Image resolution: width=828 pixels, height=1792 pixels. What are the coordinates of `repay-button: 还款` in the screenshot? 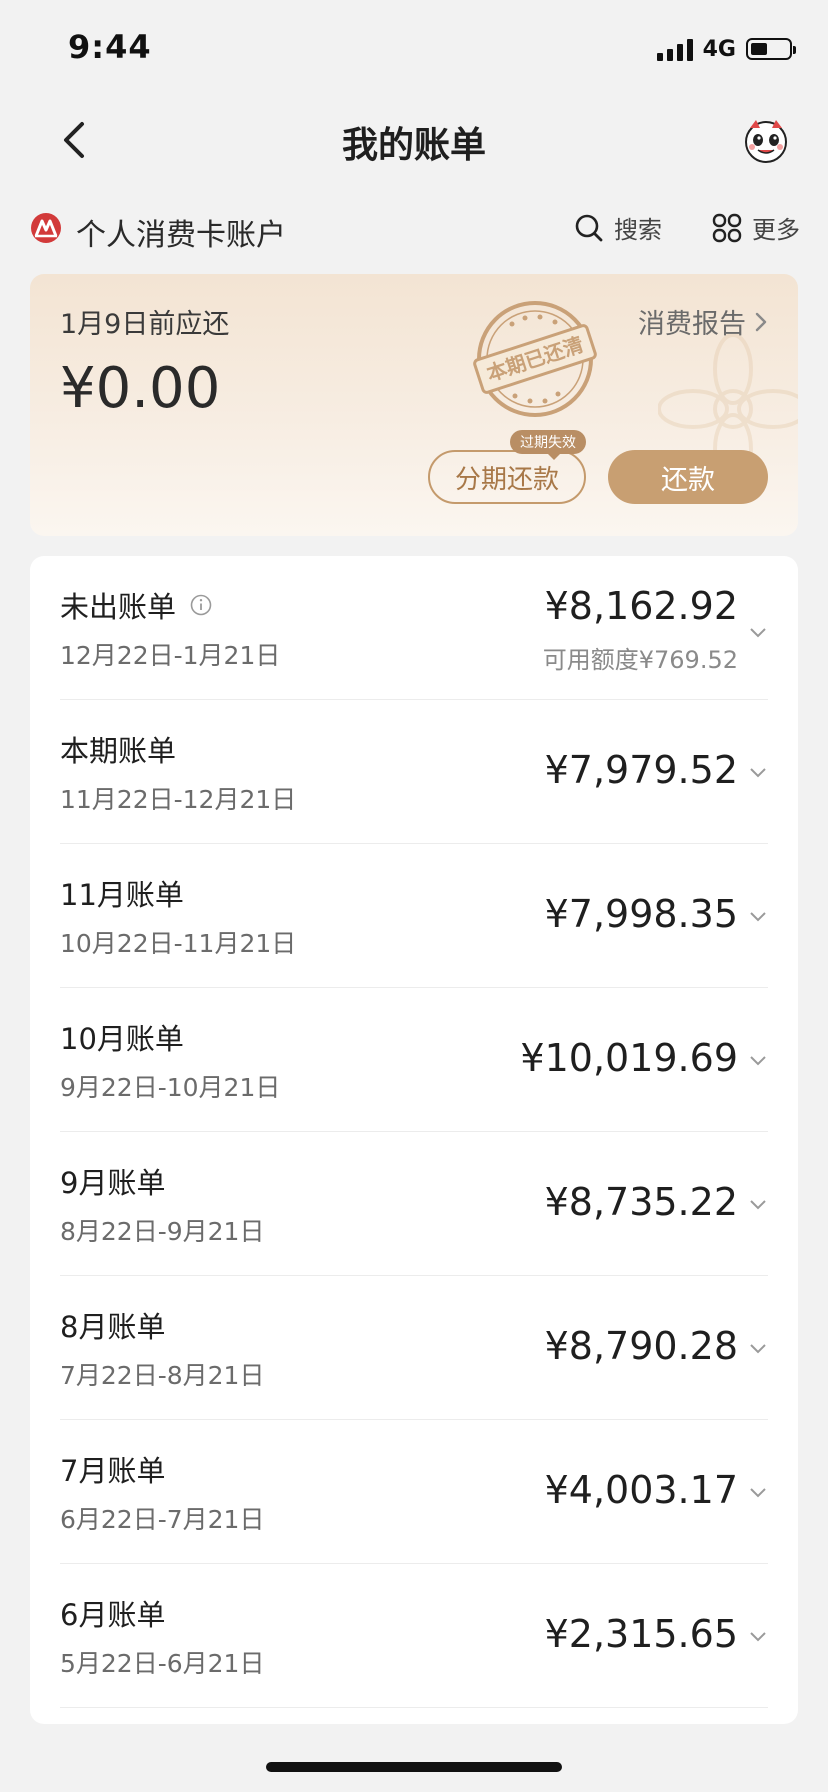 It's located at (688, 477).